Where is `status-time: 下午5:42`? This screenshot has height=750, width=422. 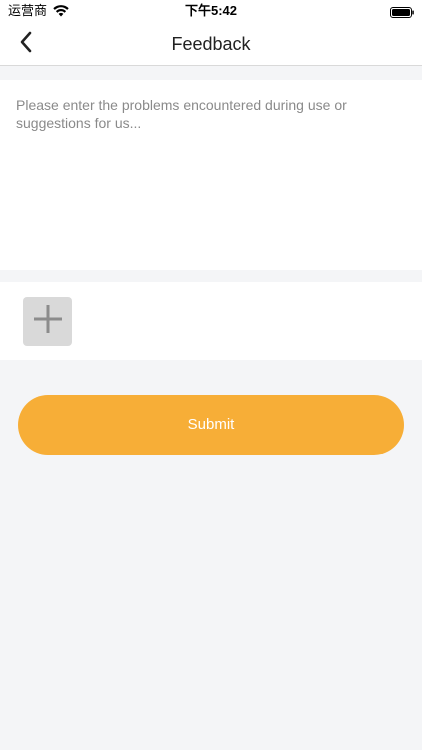 status-time: 下午5:42 is located at coordinates (211, 10).